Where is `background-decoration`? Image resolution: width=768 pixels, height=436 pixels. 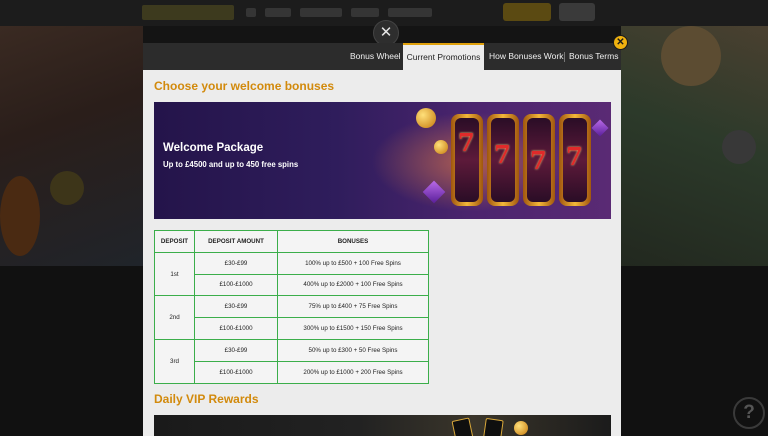 background-decoration is located at coordinates (20, 216).